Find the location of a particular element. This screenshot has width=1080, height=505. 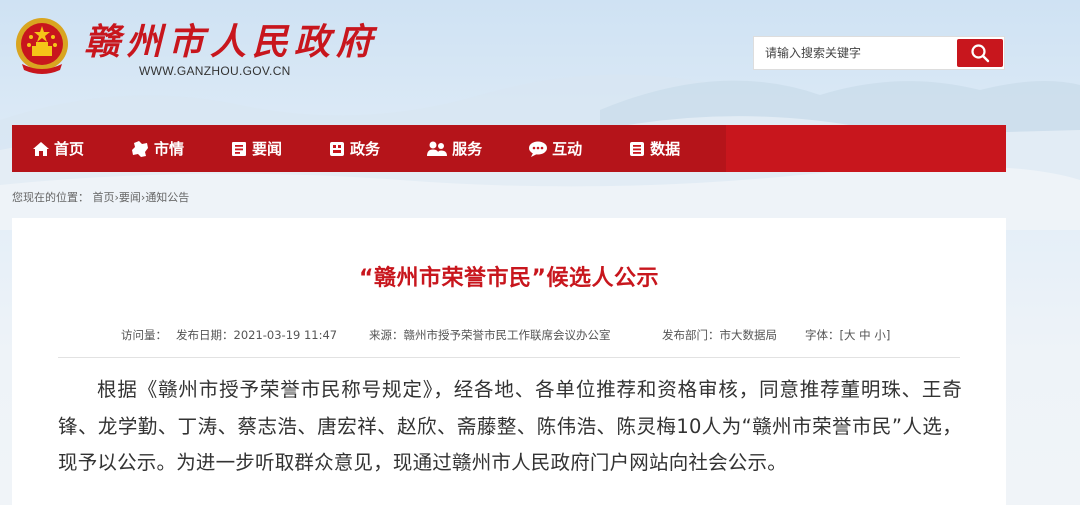

font-size-control: 字体：[大 中 小] is located at coordinates (847, 335).